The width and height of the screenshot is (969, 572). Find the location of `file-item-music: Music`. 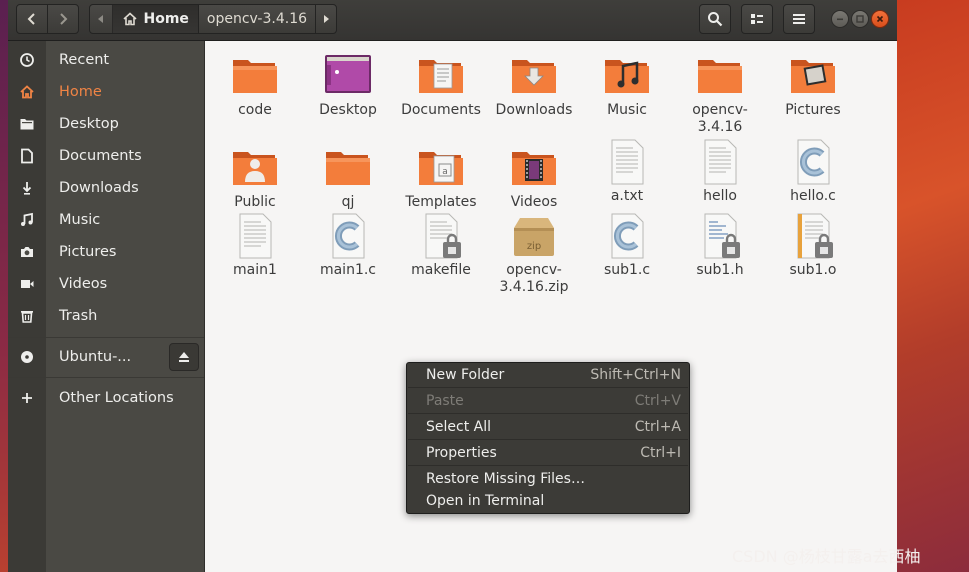

file-item-music: Music is located at coordinates (627, 85).